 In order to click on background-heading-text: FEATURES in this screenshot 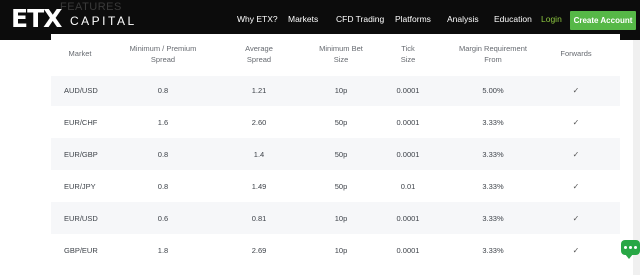, I will do `click(91, 7)`.